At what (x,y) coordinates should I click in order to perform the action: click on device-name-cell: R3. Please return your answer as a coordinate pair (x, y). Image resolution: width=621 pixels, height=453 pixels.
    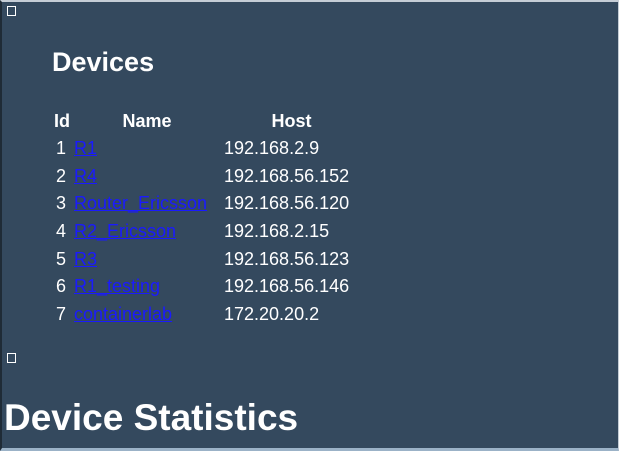
    Looking at the image, I should click on (147, 259).